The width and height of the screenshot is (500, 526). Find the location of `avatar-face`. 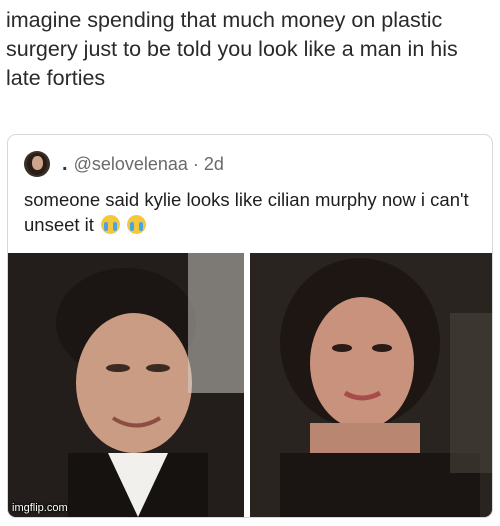

avatar-face is located at coordinates (37, 163).